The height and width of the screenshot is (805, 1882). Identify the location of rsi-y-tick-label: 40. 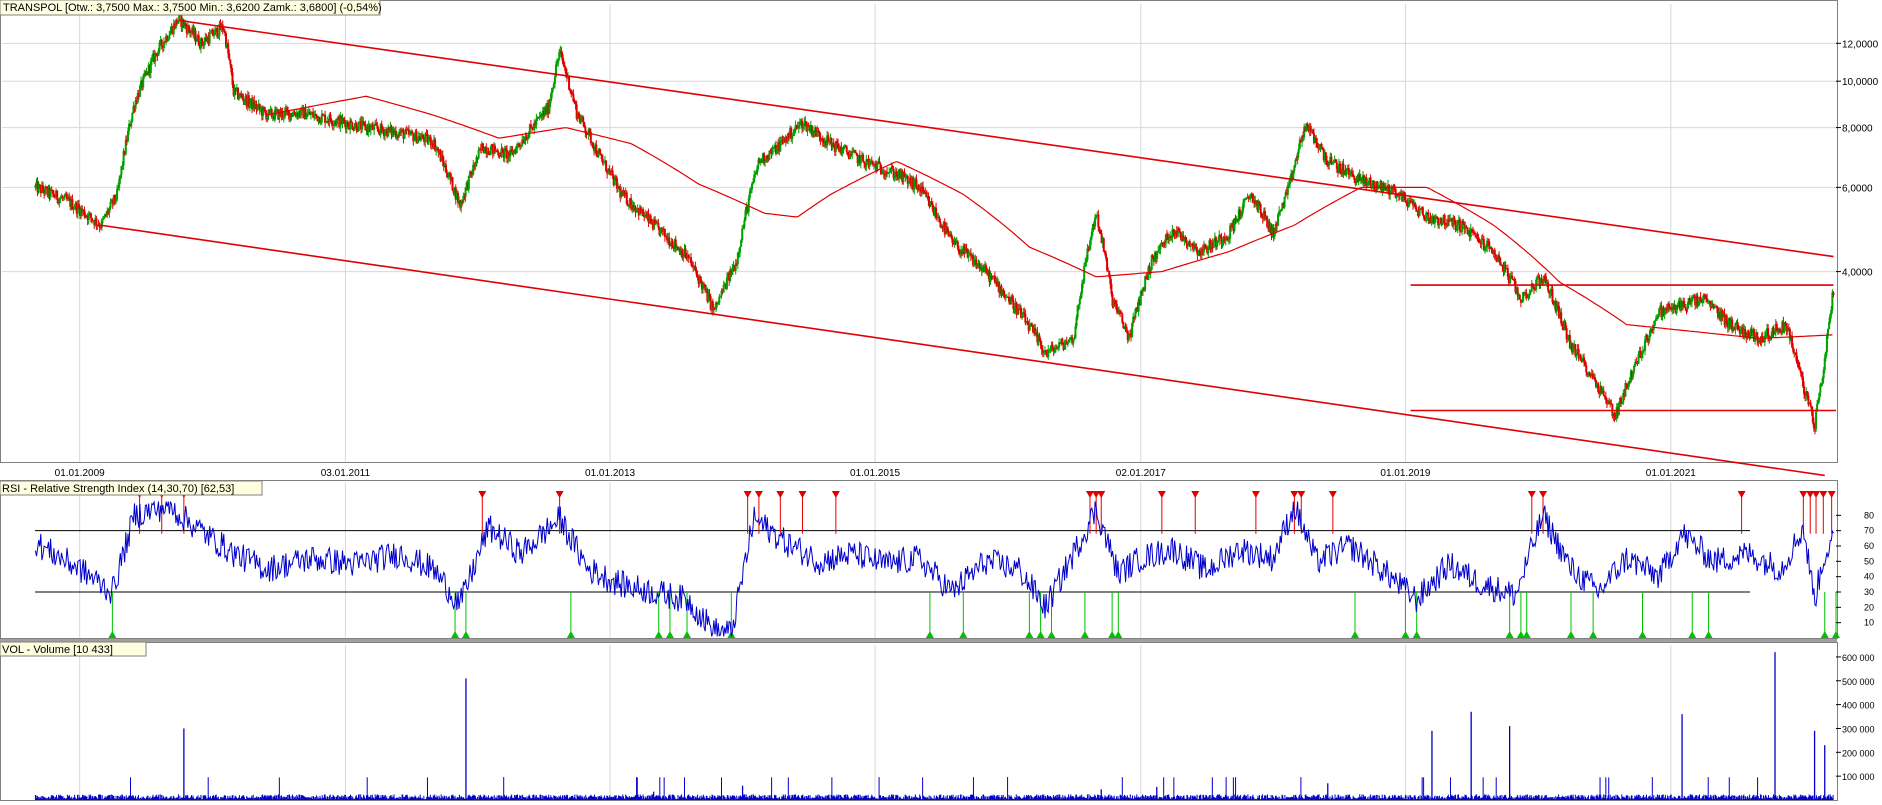
(1869, 577).